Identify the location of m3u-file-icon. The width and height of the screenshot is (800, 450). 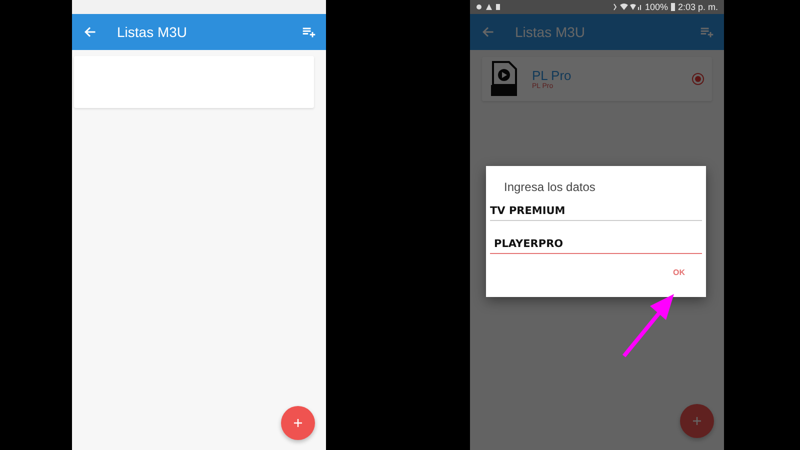
(504, 79).